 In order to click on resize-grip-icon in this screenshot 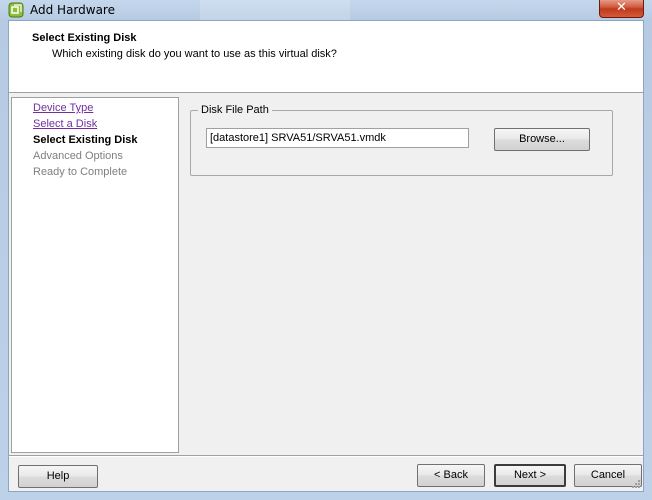, I will do `click(636, 484)`.